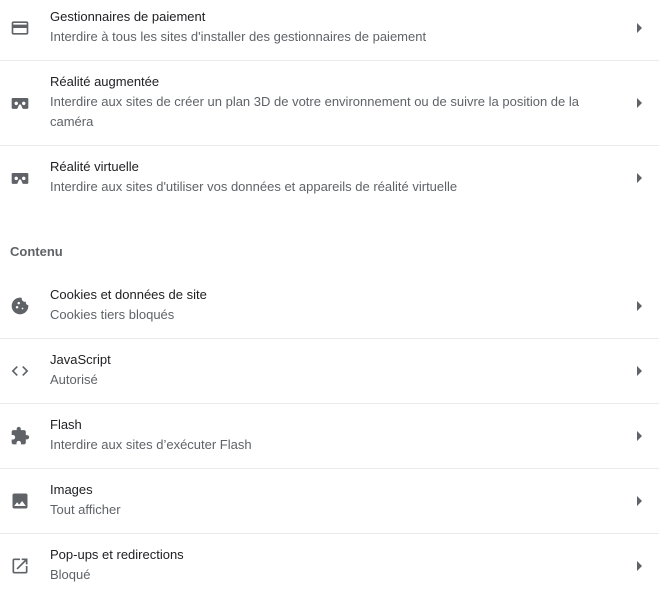 This screenshot has height=593, width=659. What do you see at coordinates (20, 306) in the screenshot?
I see `cookie-icon` at bounding box center [20, 306].